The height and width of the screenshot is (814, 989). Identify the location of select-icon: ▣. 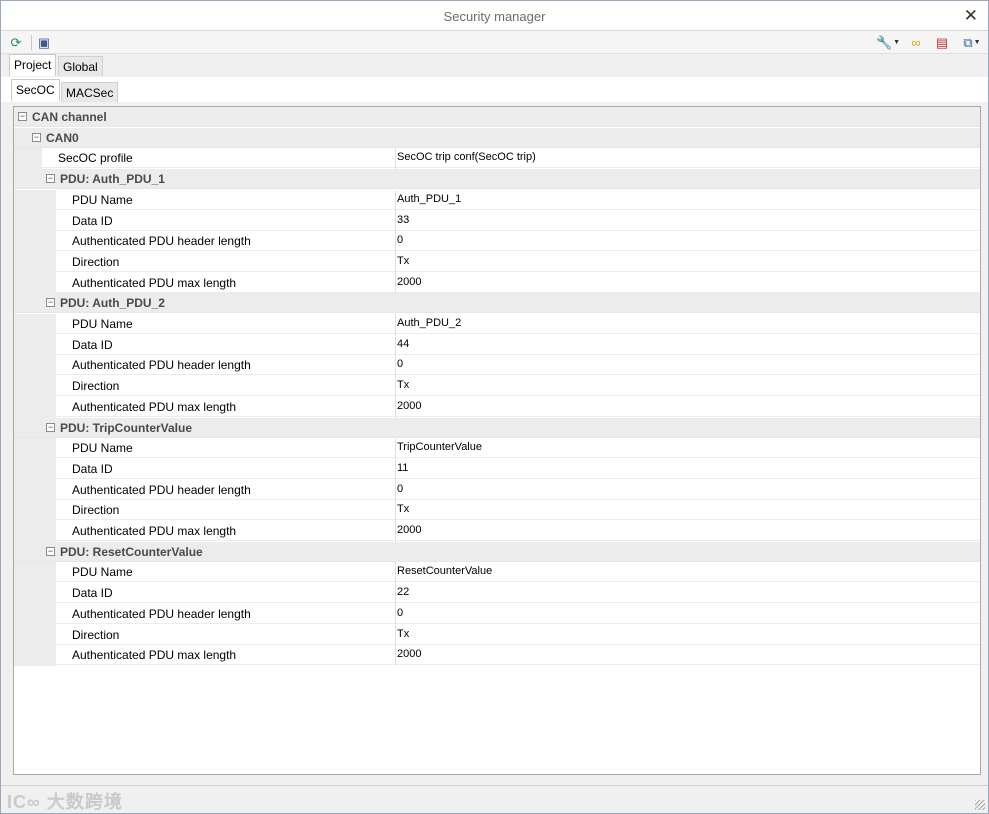
(44, 42).